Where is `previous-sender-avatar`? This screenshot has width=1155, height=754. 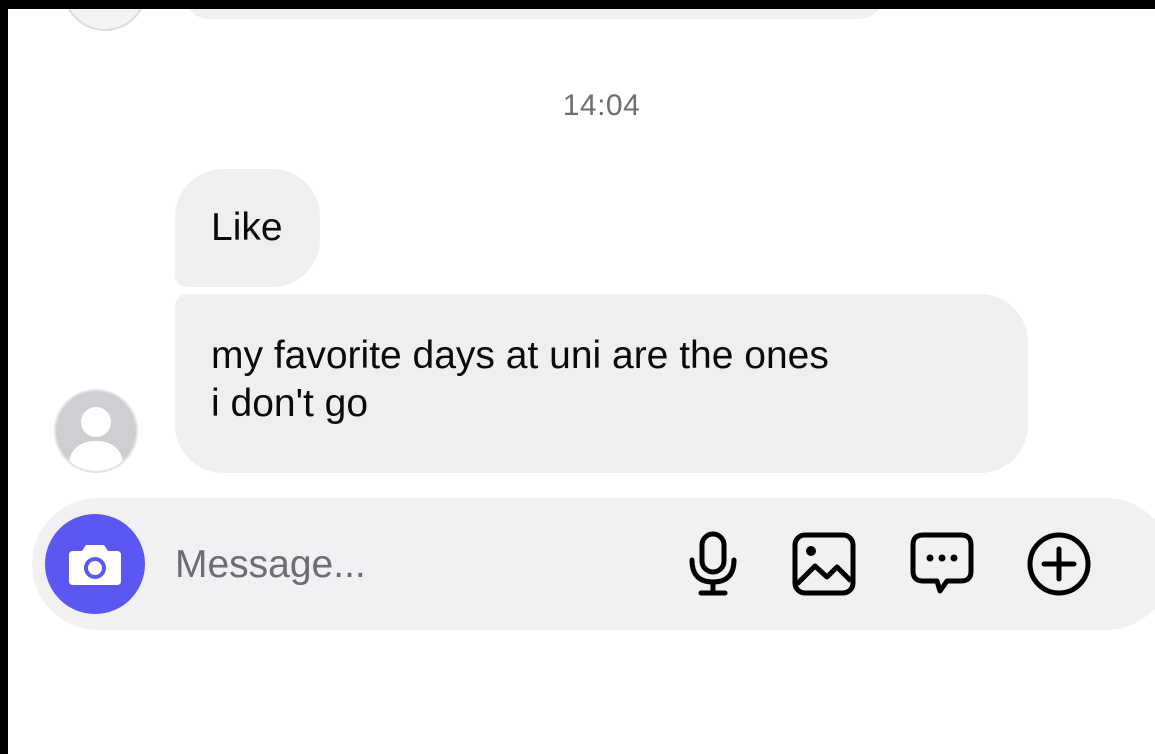 previous-sender-avatar is located at coordinates (105, 20).